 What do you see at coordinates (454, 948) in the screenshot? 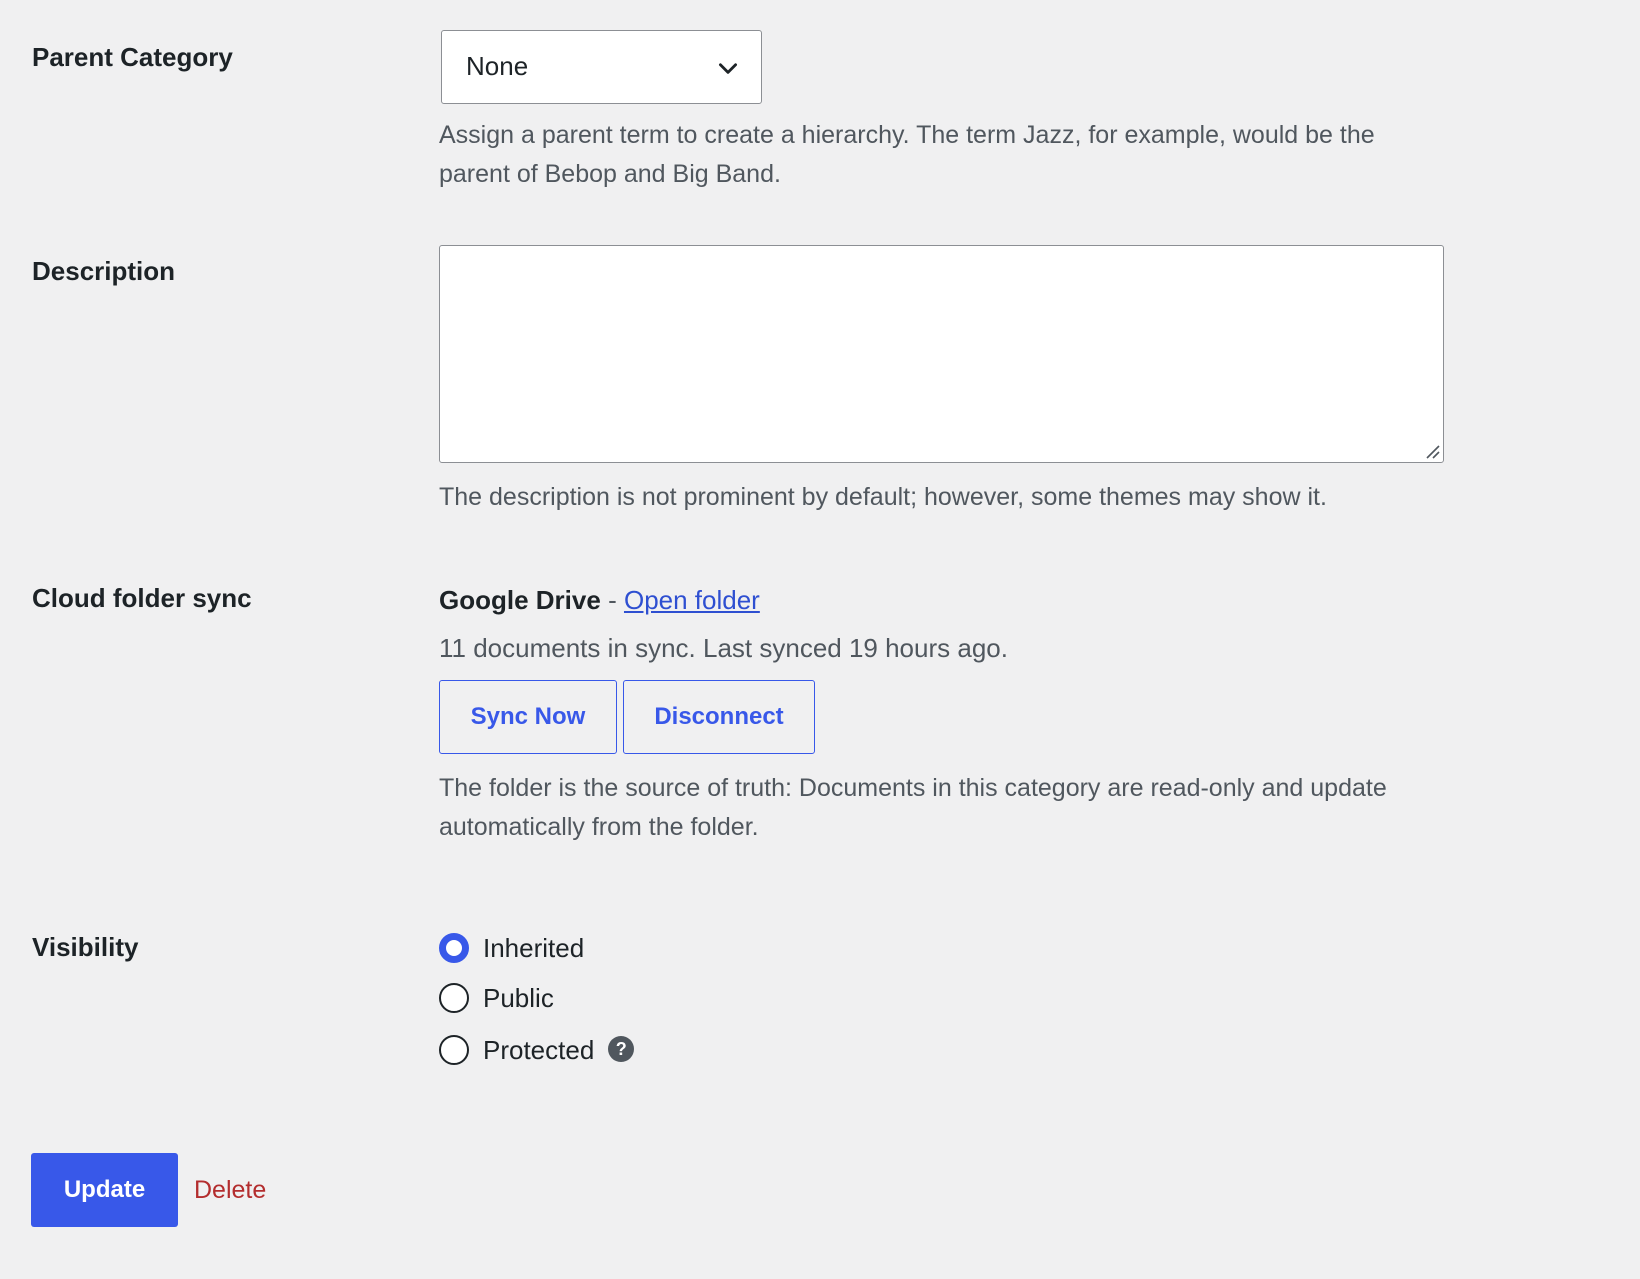
I see `radio-inherited` at bounding box center [454, 948].